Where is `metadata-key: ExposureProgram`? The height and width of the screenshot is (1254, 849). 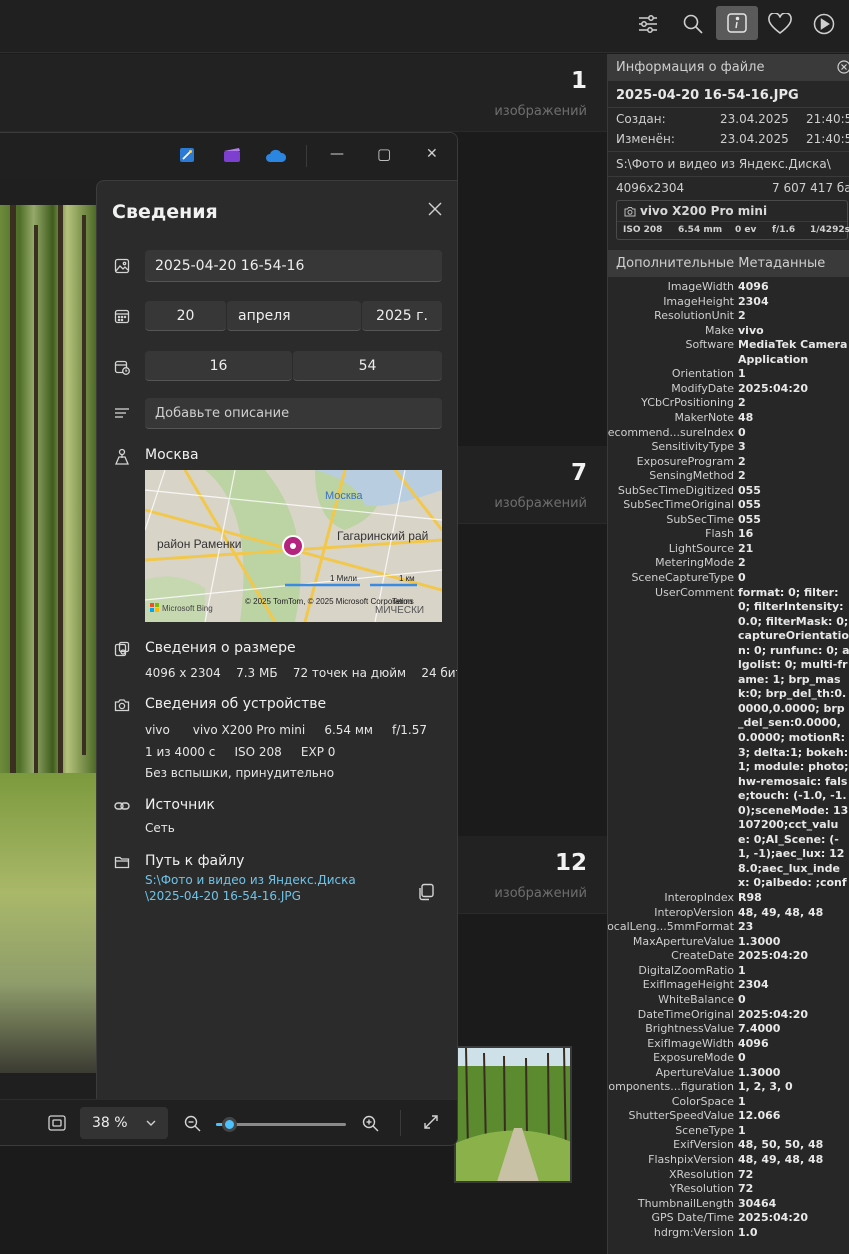
metadata-key: ExposureProgram is located at coordinates (685, 461).